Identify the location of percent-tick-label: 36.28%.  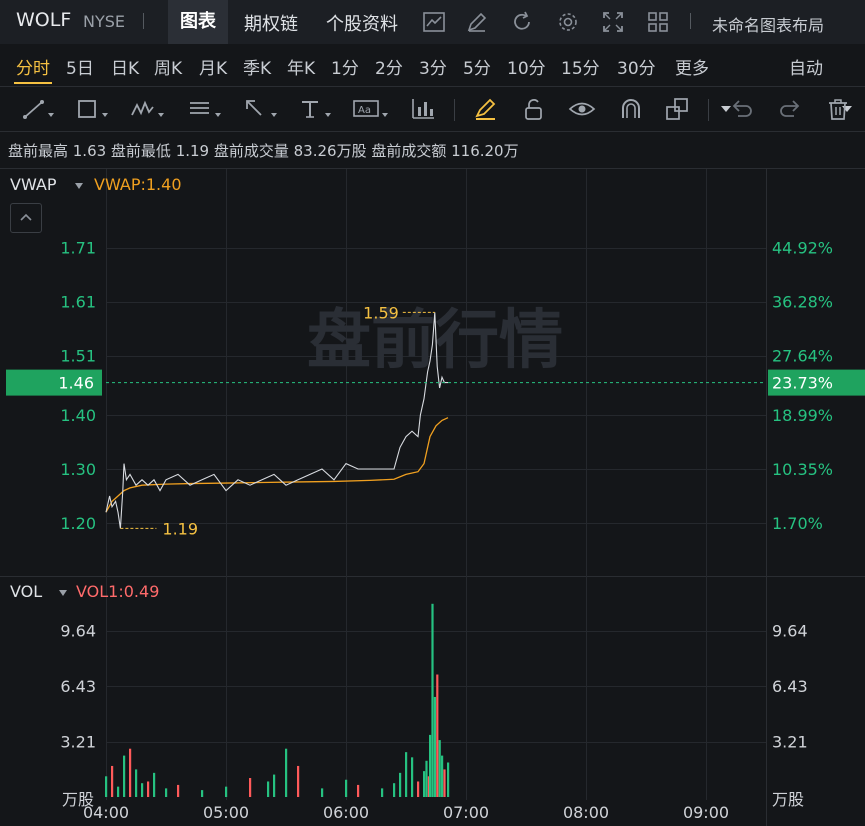
(802, 302).